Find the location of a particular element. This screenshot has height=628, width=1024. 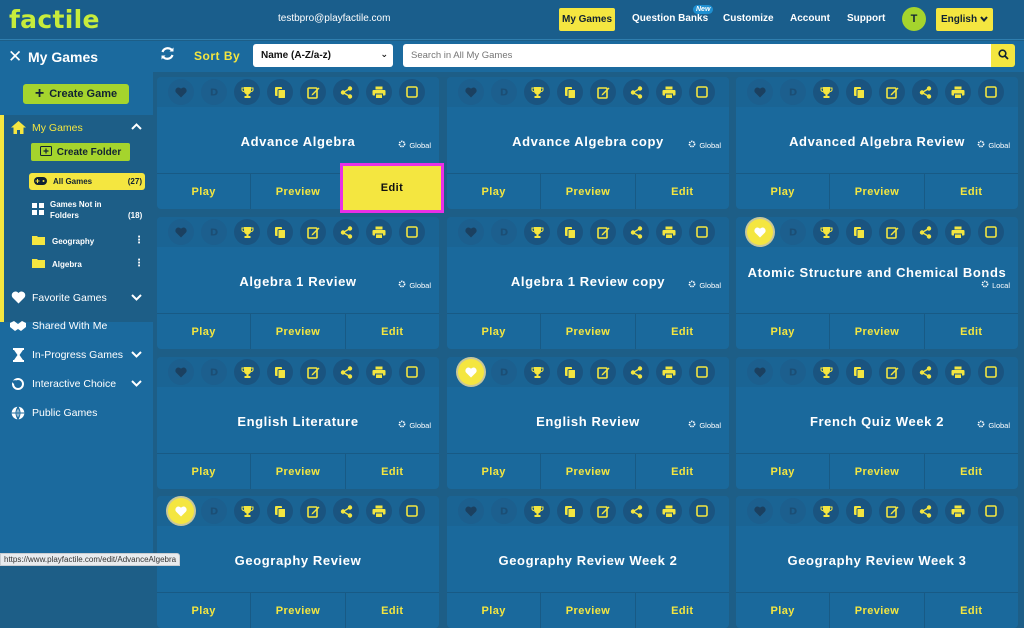

sidebar-item-favorite-games: Favorite Games is located at coordinates (58, 297).